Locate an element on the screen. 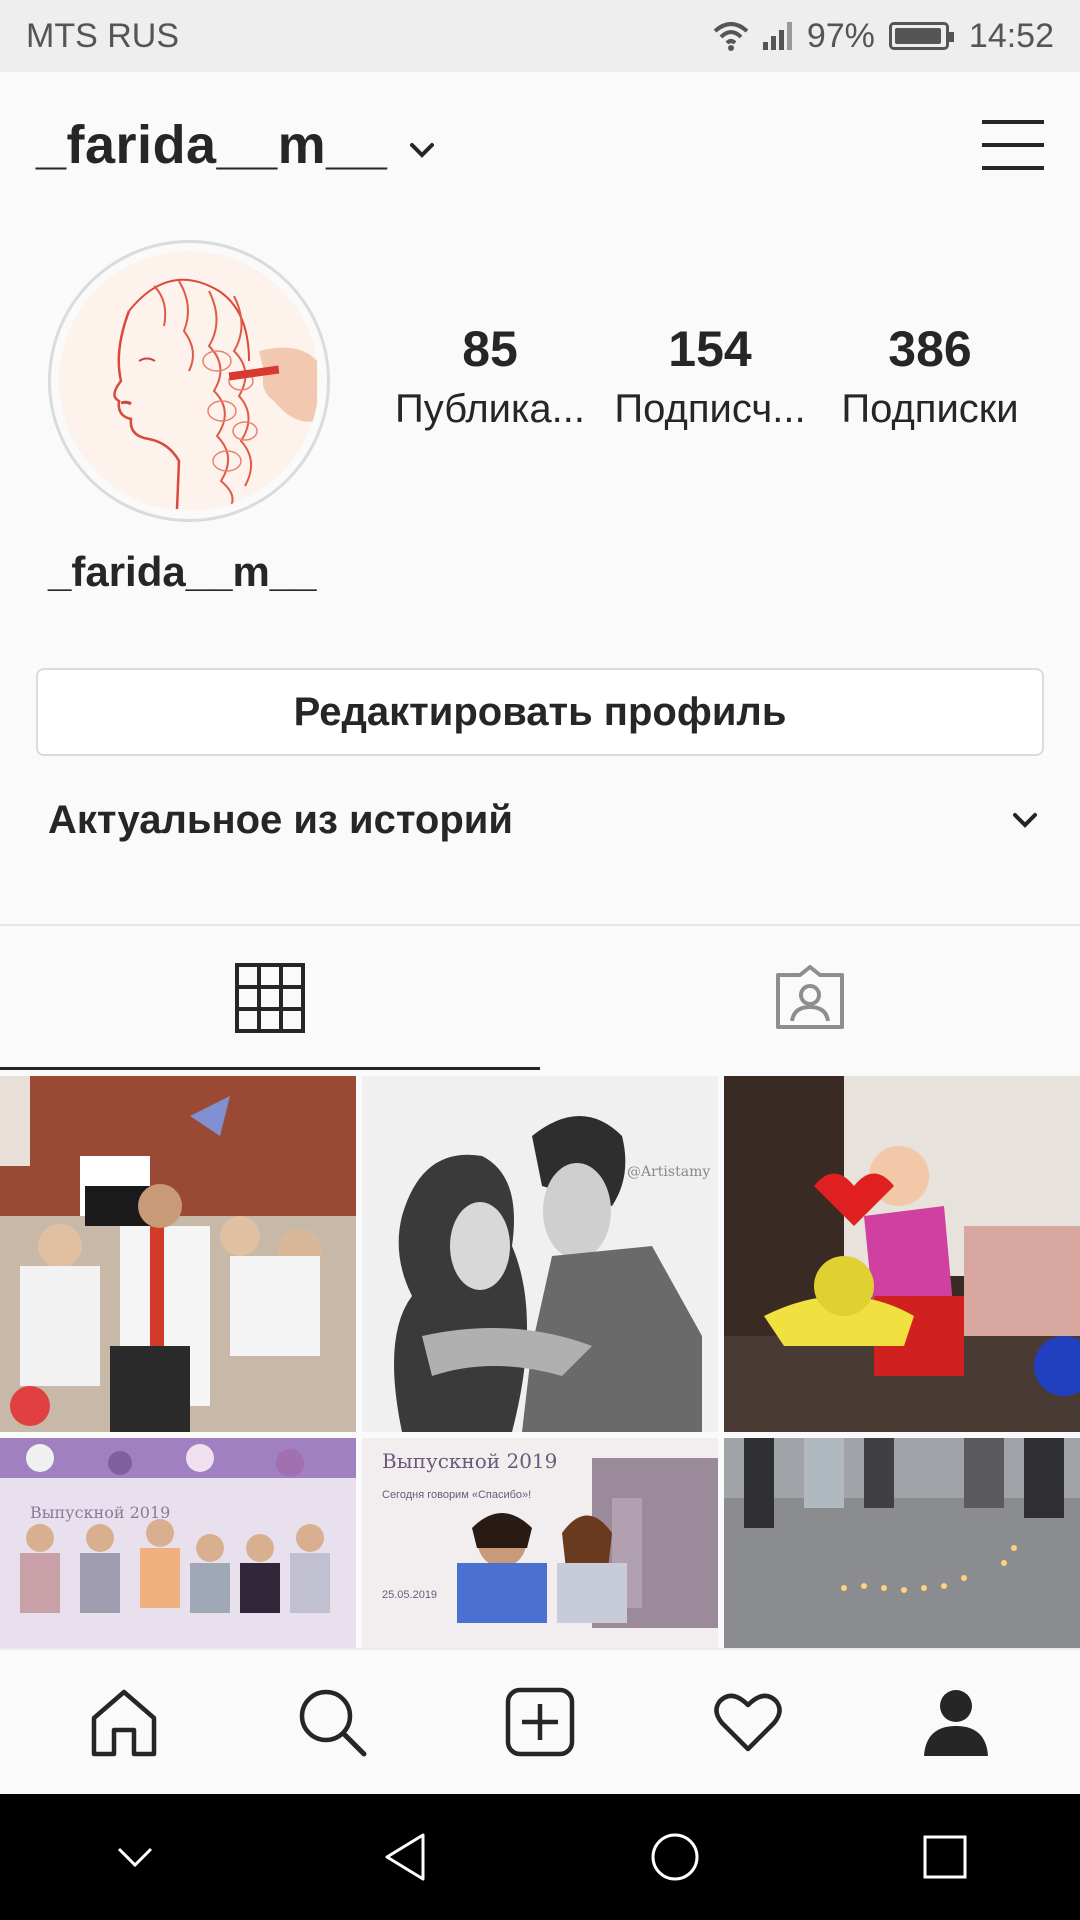  nav-activity is located at coordinates (748, 1722).